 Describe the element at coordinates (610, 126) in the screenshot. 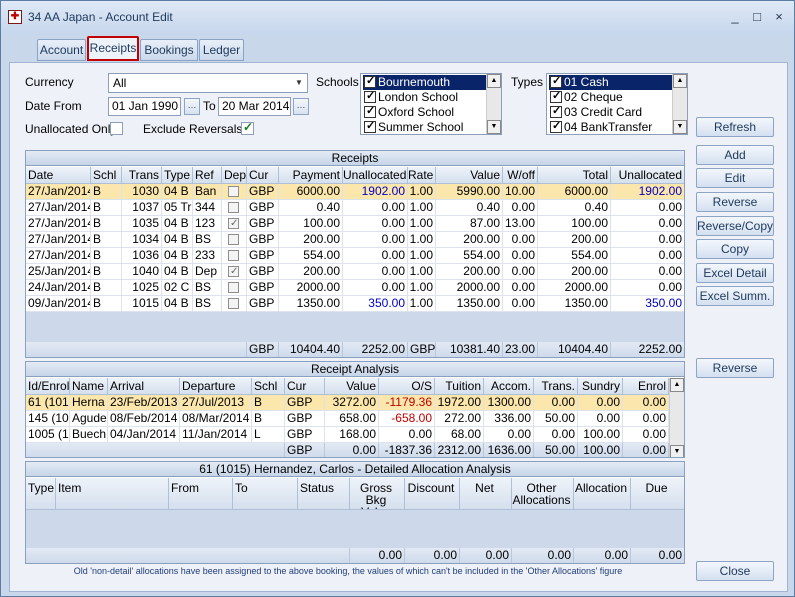

I see `type-item-bank-transfer: 04 BankTransfer` at that location.